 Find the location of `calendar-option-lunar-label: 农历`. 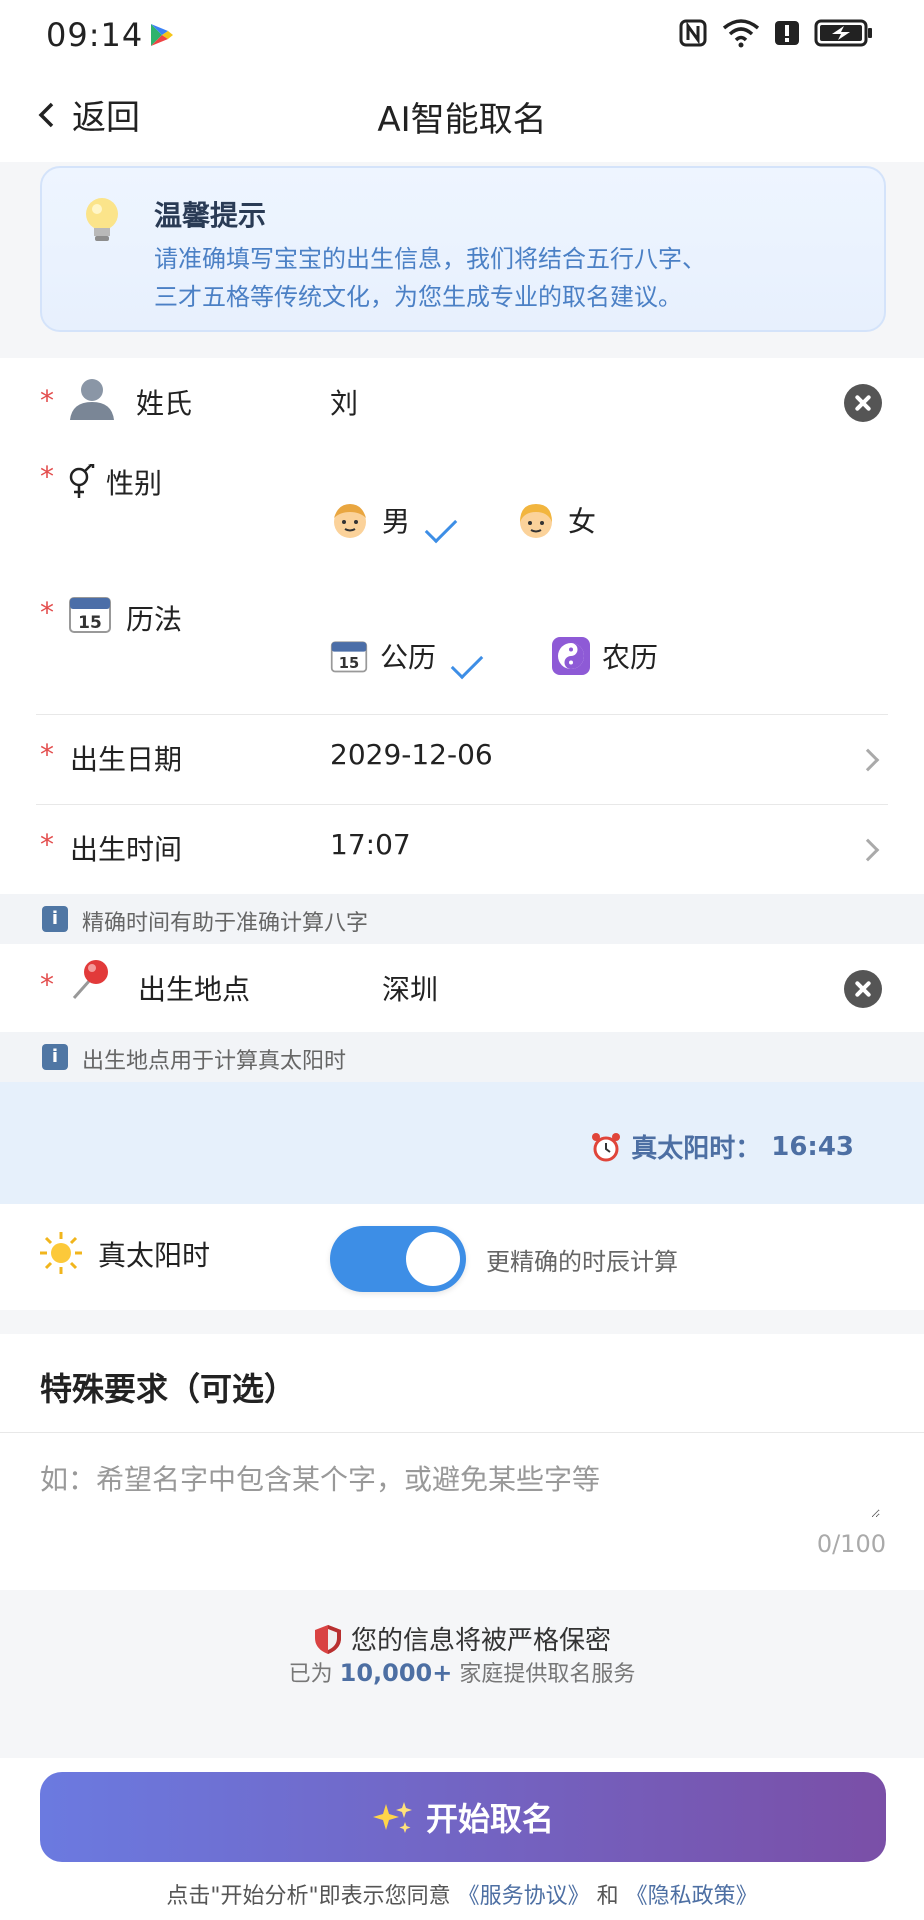

calendar-option-lunar-label: 农历 is located at coordinates (630, 657).